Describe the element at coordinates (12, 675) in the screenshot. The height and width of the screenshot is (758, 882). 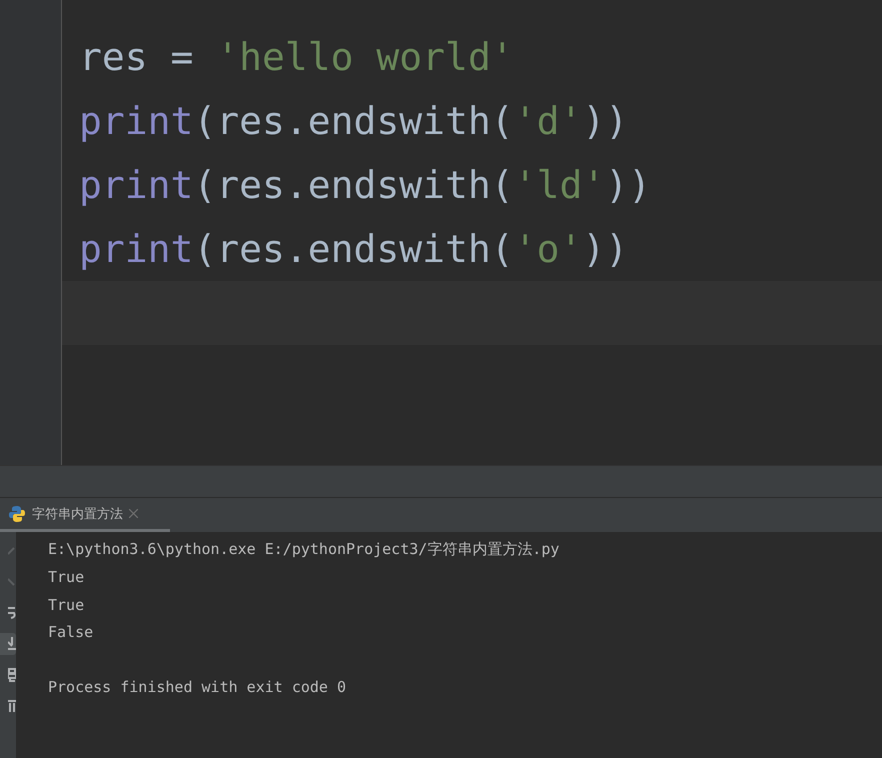
I see `printer-icon` at that location.